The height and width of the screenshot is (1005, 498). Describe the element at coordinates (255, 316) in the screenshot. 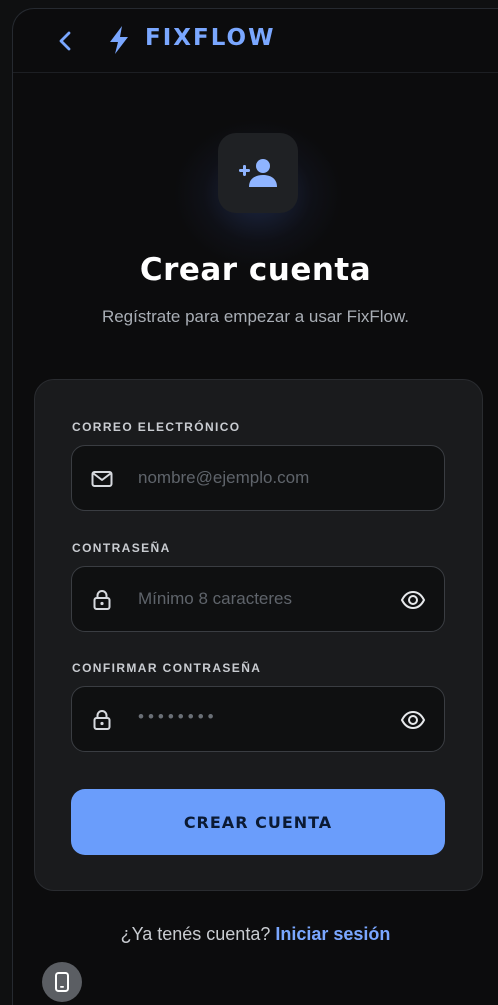

I see `page-subtitle: Regístrate para empezar a usar FixFlow.` at that location.